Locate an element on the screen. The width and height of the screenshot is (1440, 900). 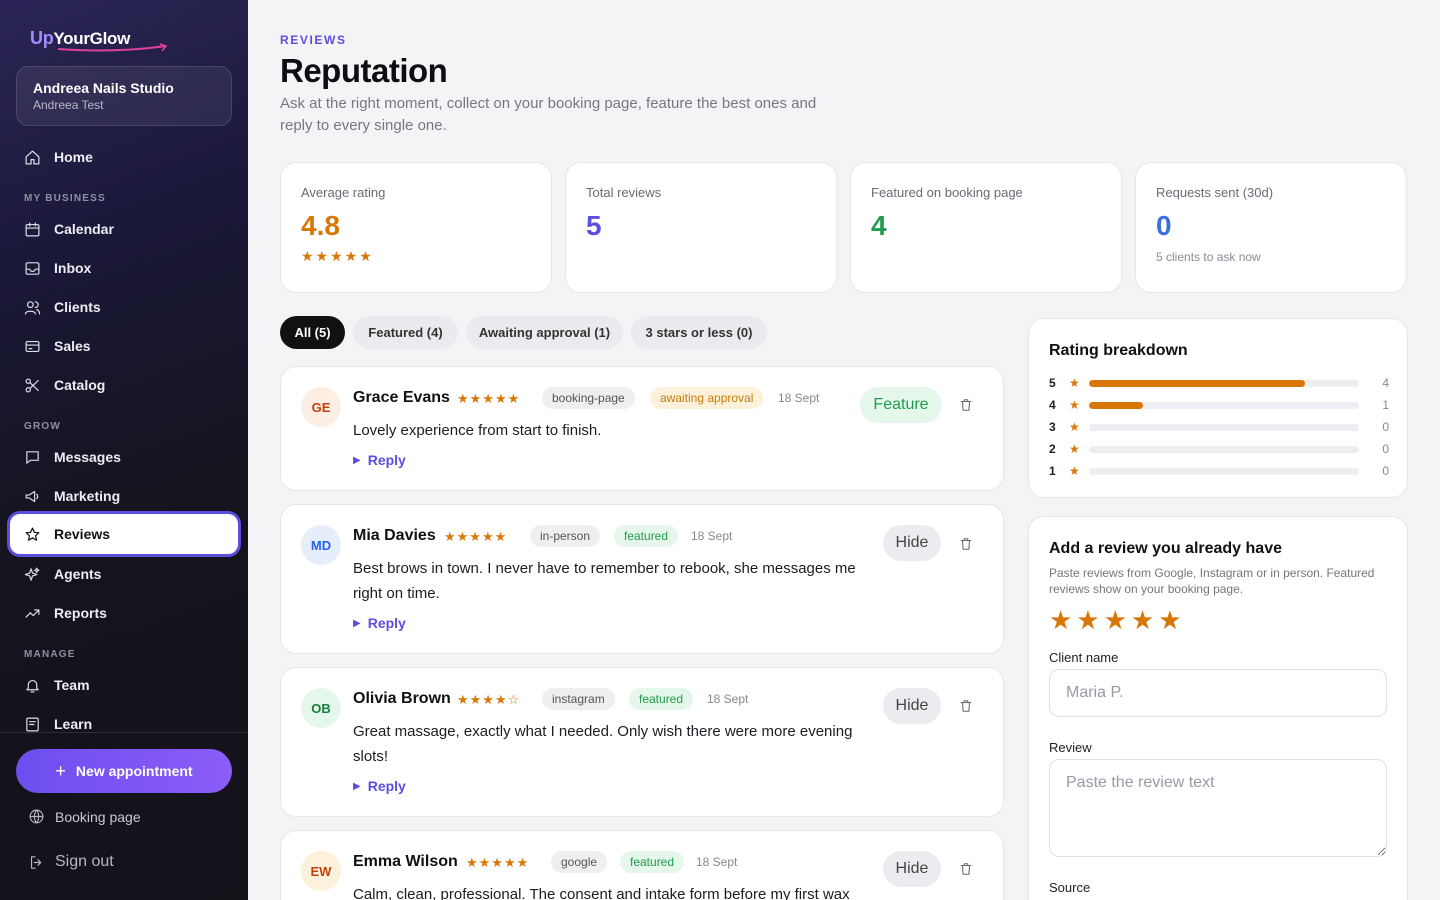
source-badge: google is located at coordinates (579, 862).